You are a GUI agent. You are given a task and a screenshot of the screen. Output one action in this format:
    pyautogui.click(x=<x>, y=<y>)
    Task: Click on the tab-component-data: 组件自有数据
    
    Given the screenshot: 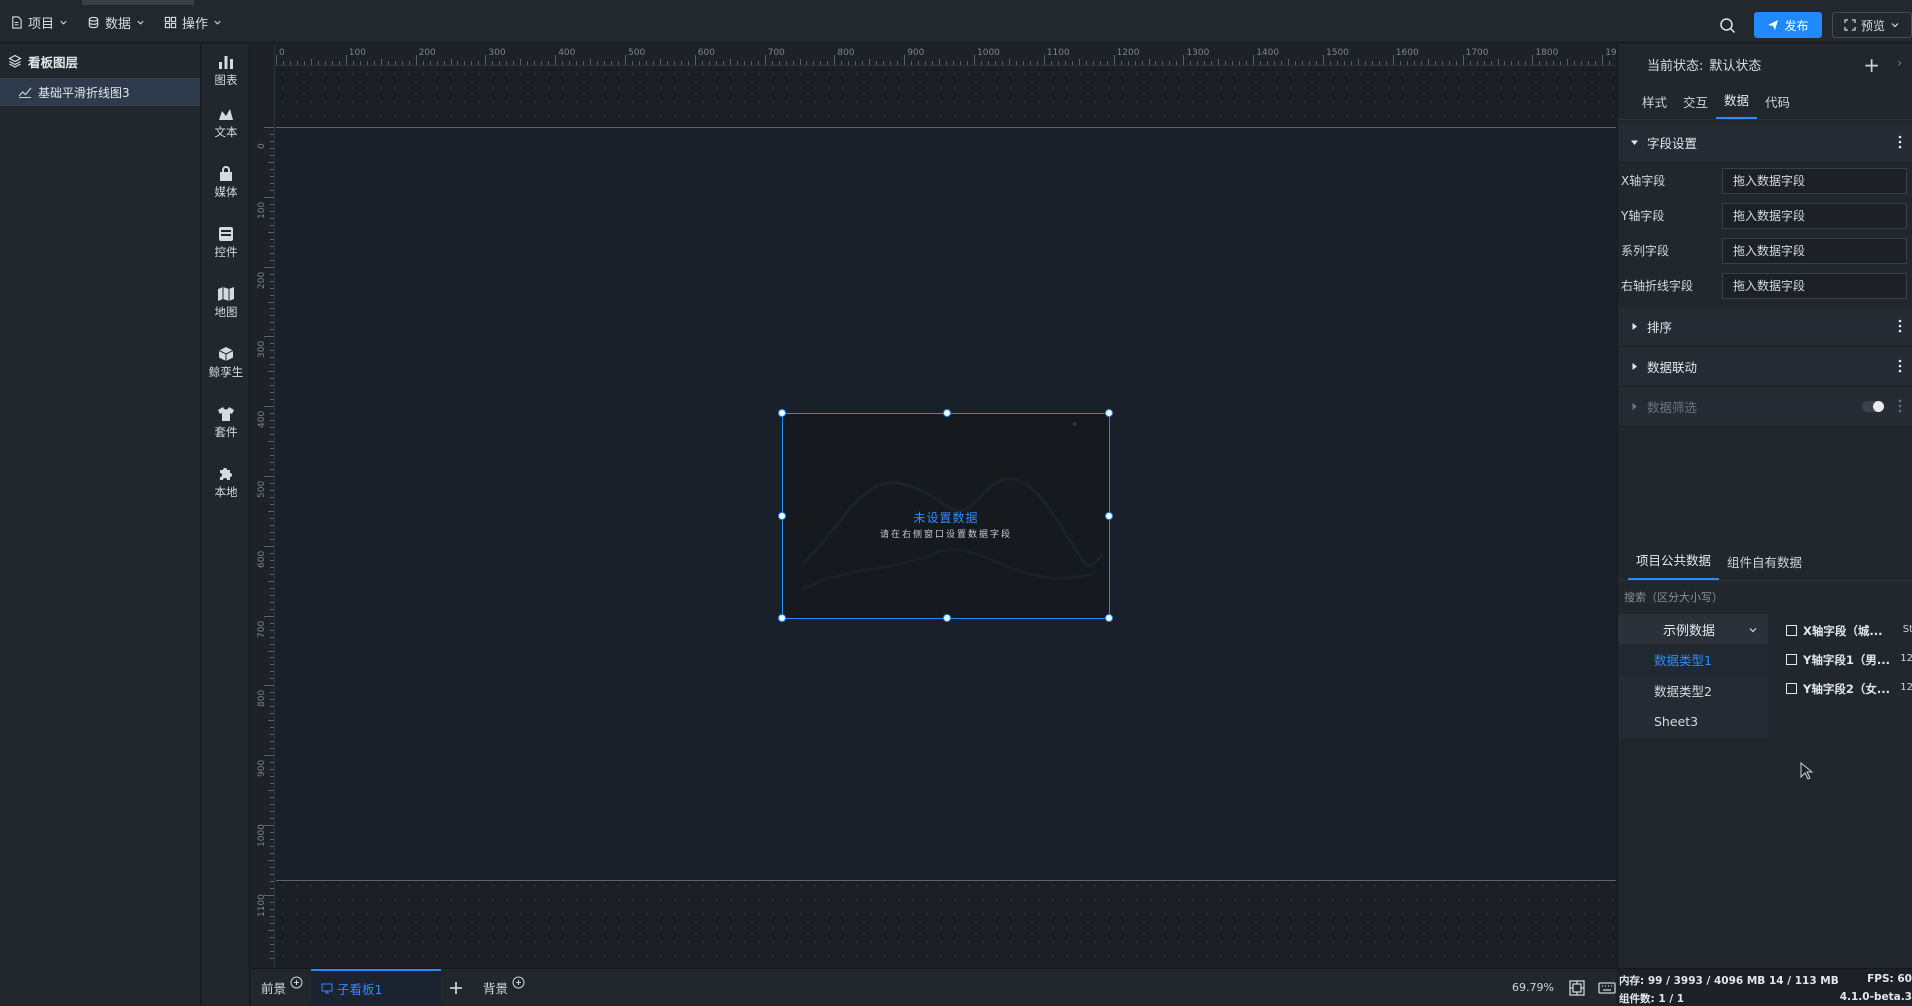 What is the action you would take?
    pyautogui.click(x=1764, y=566)
    